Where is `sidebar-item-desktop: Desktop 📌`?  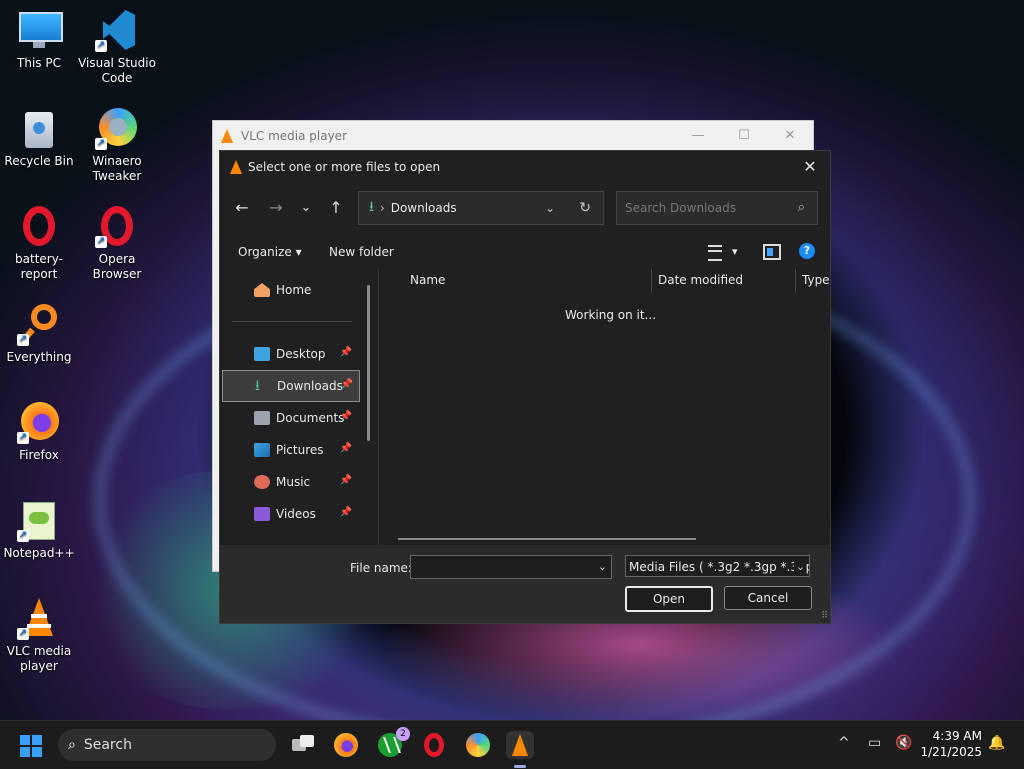
sidebar-item-desktop: Desktop 📌 is located at coordinates (290, 354).